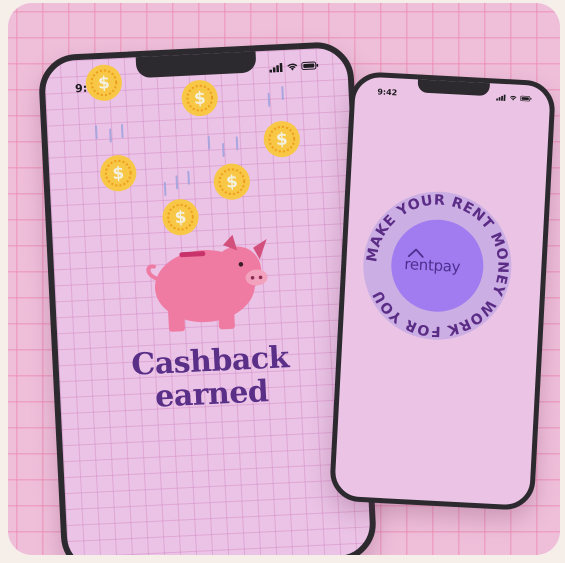 The width and height of the screenshot is (565, 563). I want to click on status-time: 9:42, so click(387, 92).